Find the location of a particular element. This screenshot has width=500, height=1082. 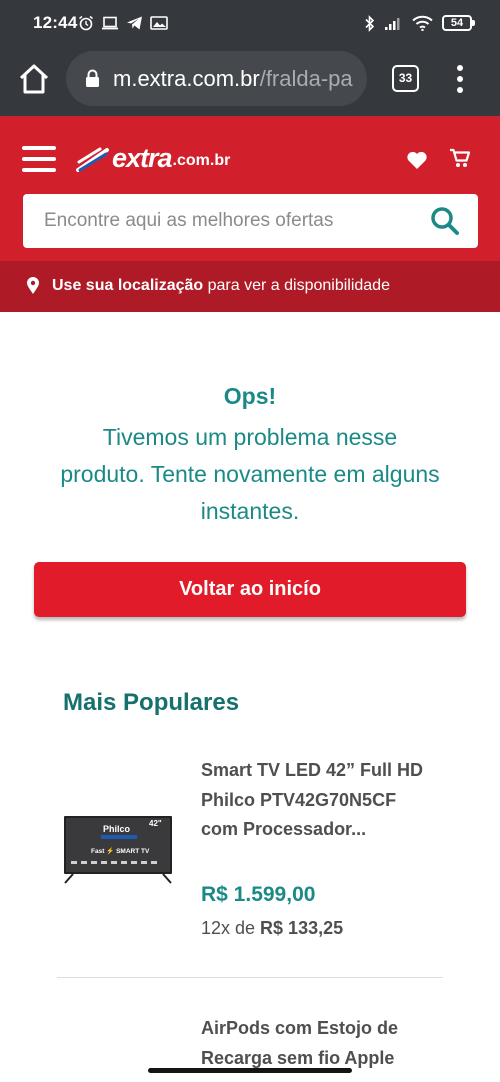

product-installment: 12x de R$ 133,25 is located at coordinates (272, 928).